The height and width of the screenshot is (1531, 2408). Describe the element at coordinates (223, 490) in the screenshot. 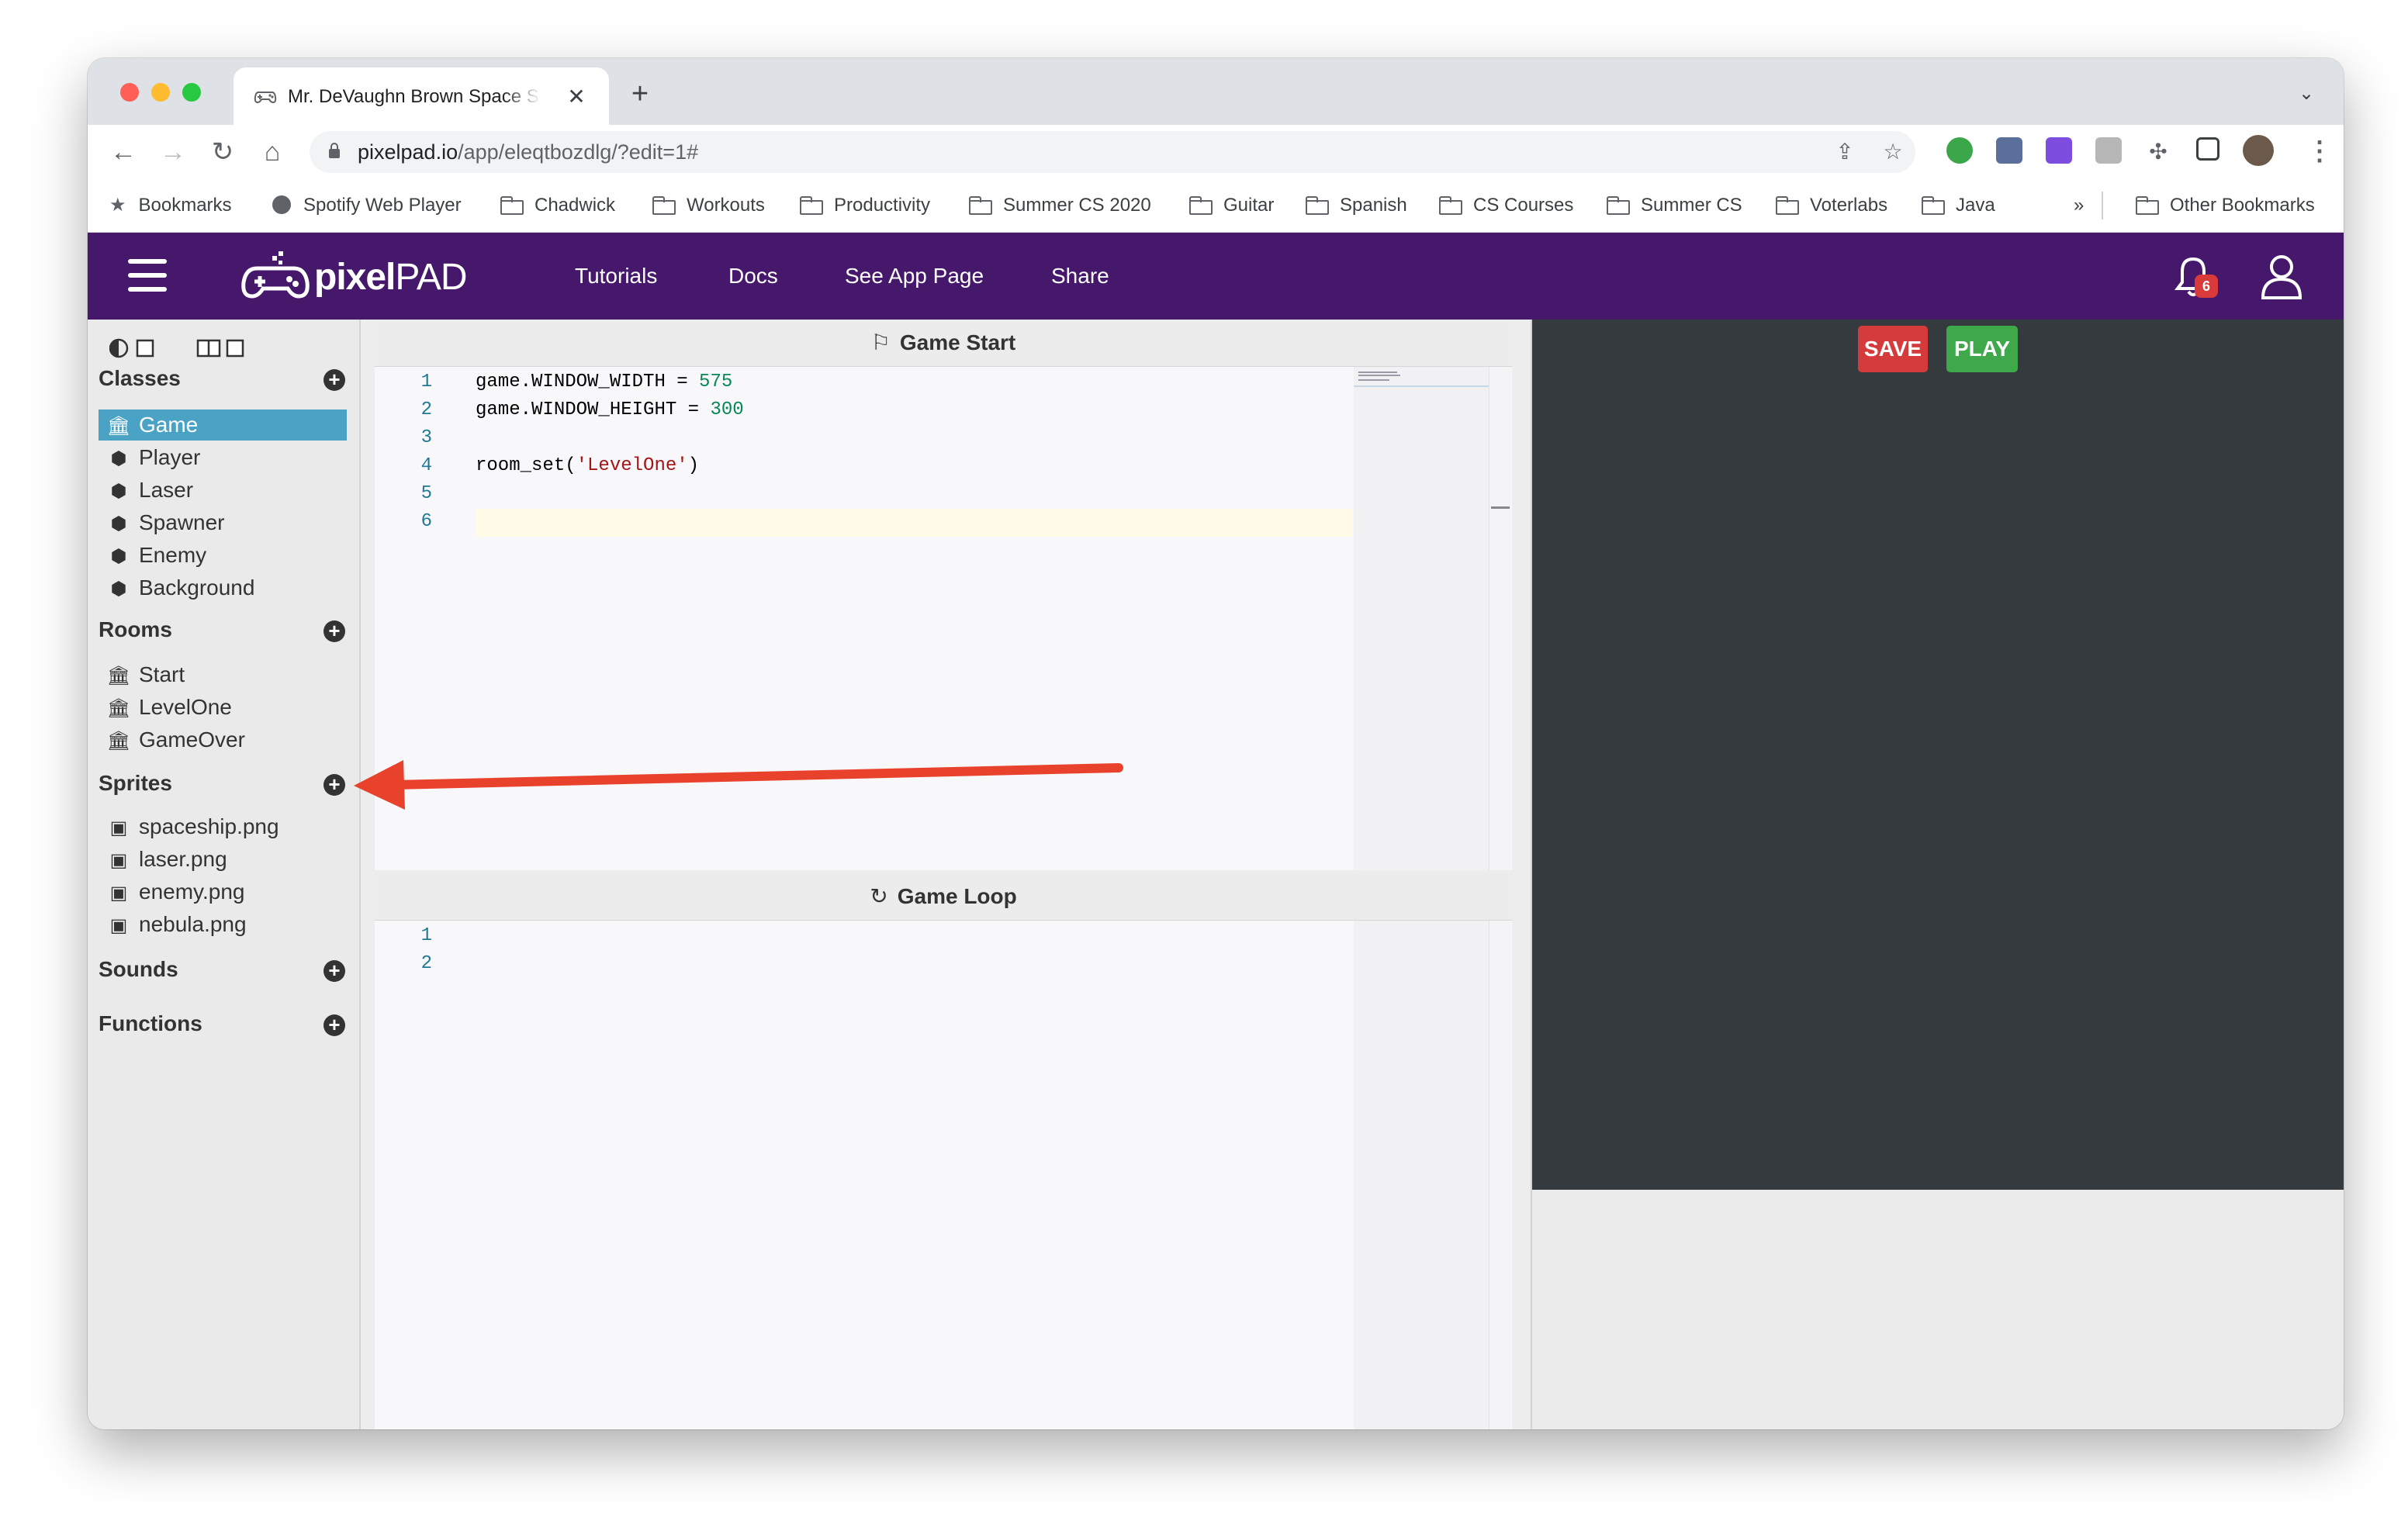

I see `class-item-laser: ⬢ Laser` at that location.